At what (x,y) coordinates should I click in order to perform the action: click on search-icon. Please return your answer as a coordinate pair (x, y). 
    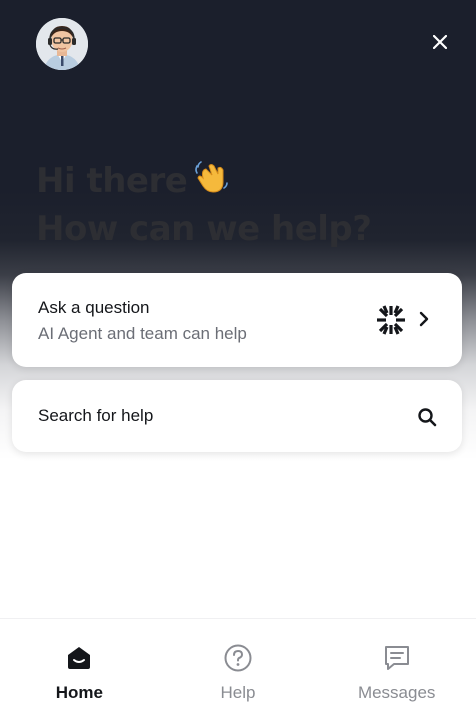
    Looking at the image, I should click on (427, 417).